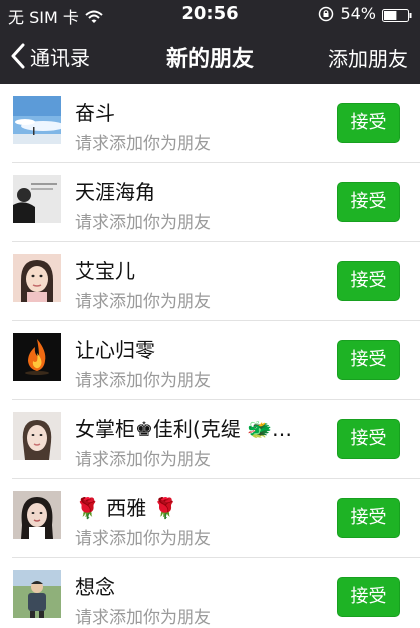 Image resolution: width=420 pixels, height=628 pixels. What do you see at coordinates (368, 57) in the screenshot?
I see `add-friend-button: 添加朋友` at bounding box center [368, 57].